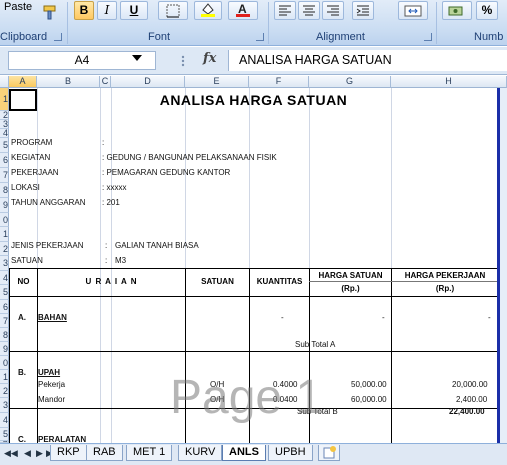 The width and height of the screenshot is (507, 465). What do you see at coordinates (121, 260) in the screenshot?
I see `satuan-value: M3` at bounding box center [121, 260].